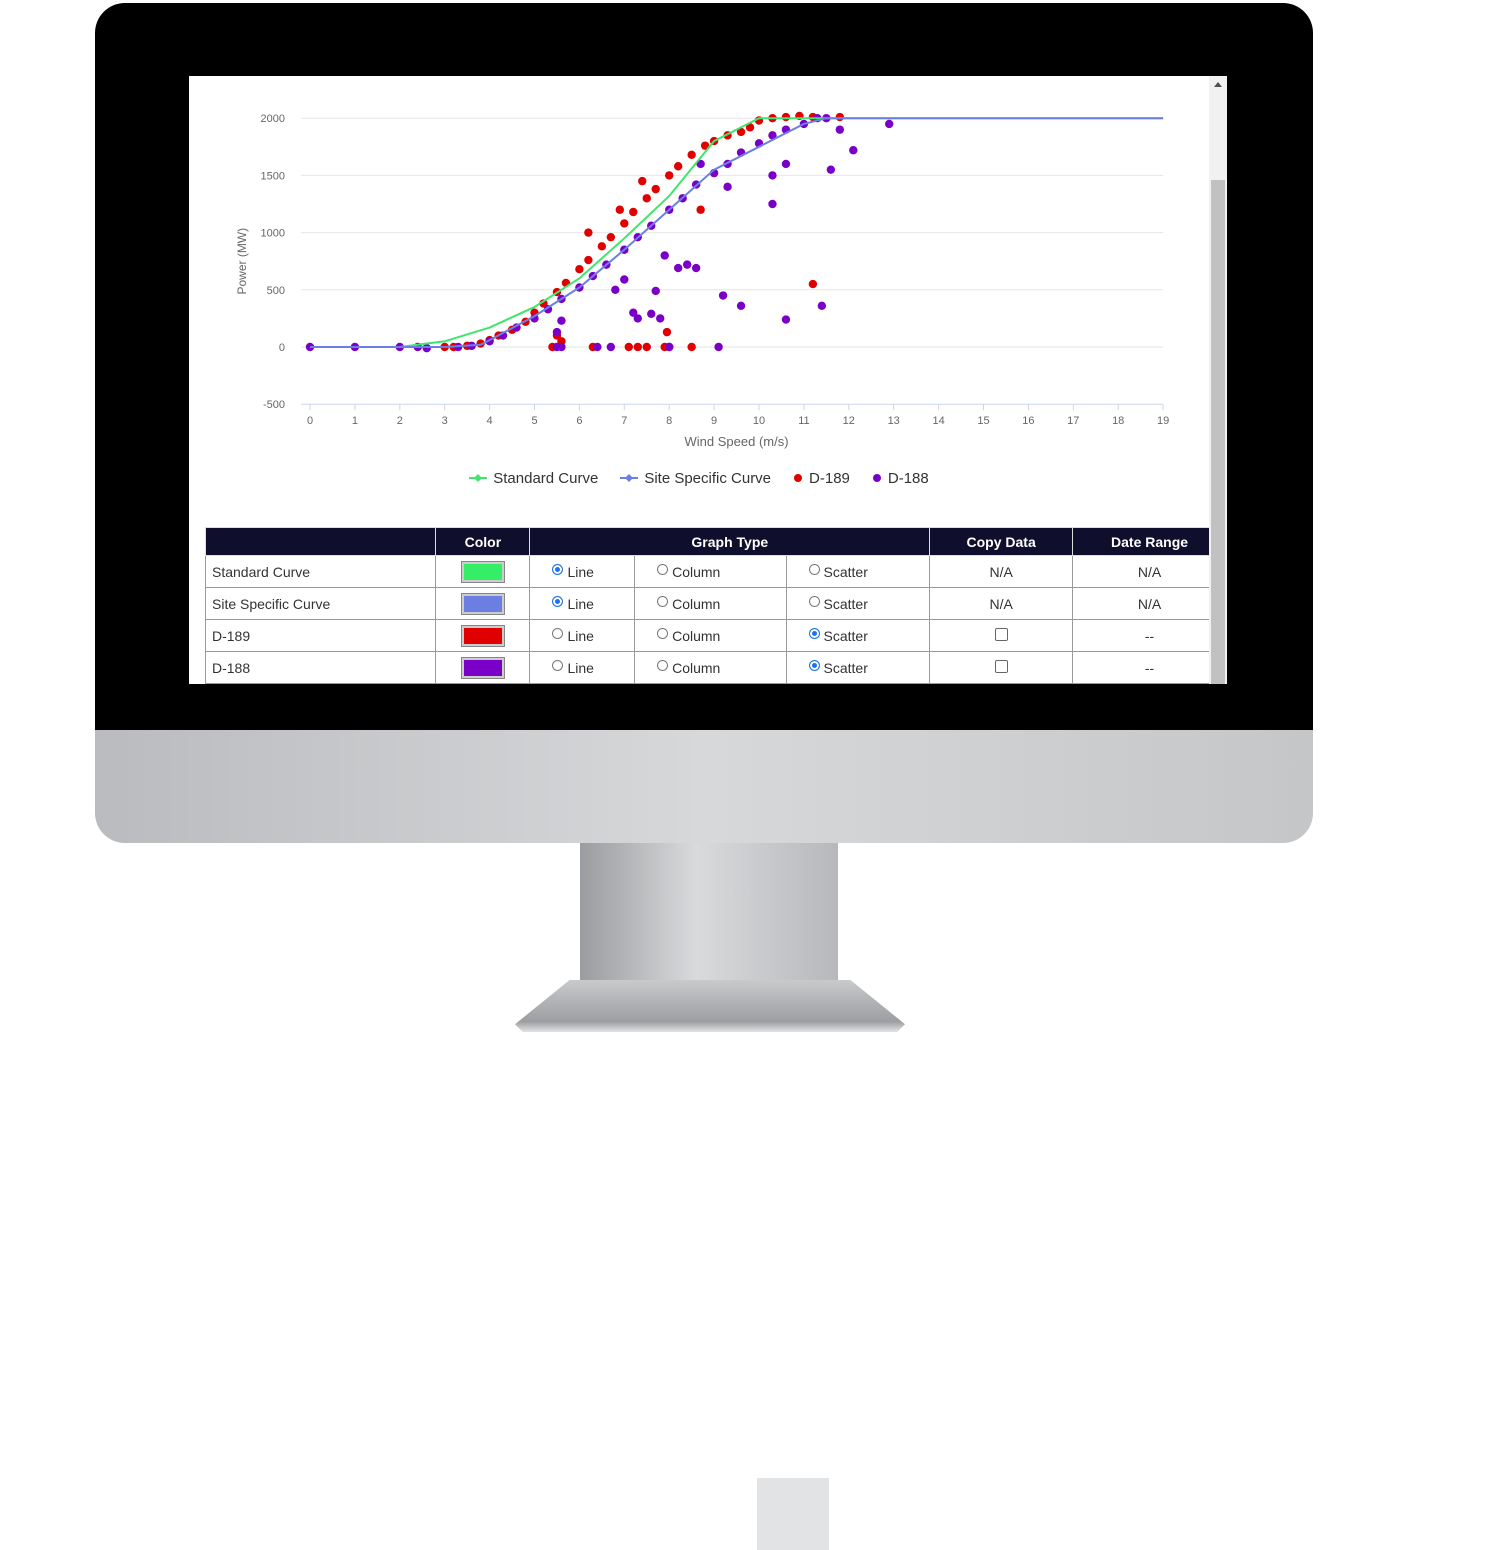  I want to click on legend-item: D-188, so click(900, 478).